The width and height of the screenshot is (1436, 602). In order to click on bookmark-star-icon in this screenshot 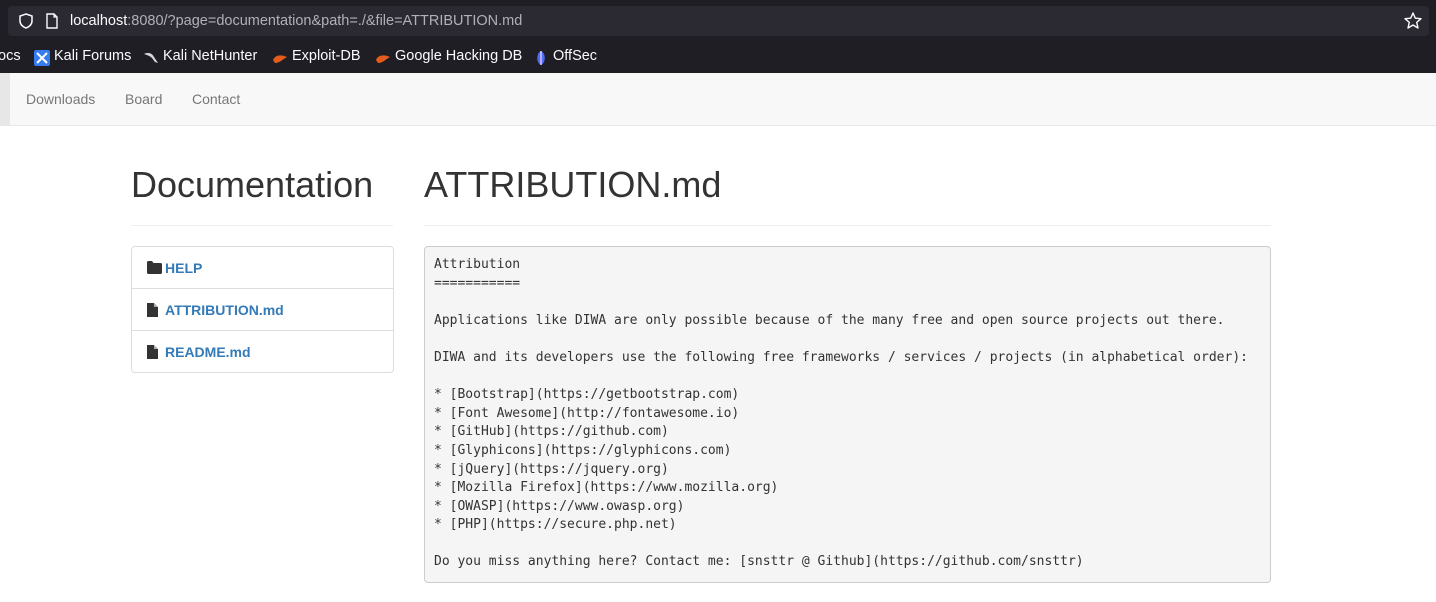, I will do `click(1413, 21)`.